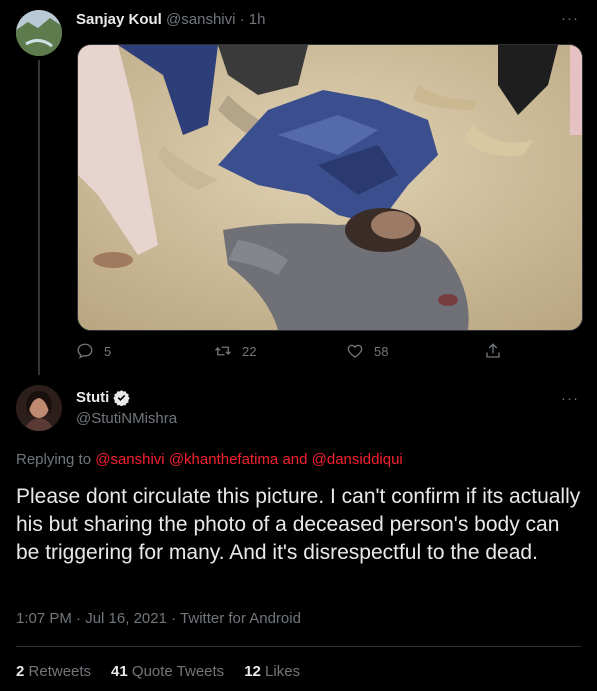  What do you see at coordinates (355, 351) in the screenshot?
I see `heart-icon` at bounding box center [355, 351].